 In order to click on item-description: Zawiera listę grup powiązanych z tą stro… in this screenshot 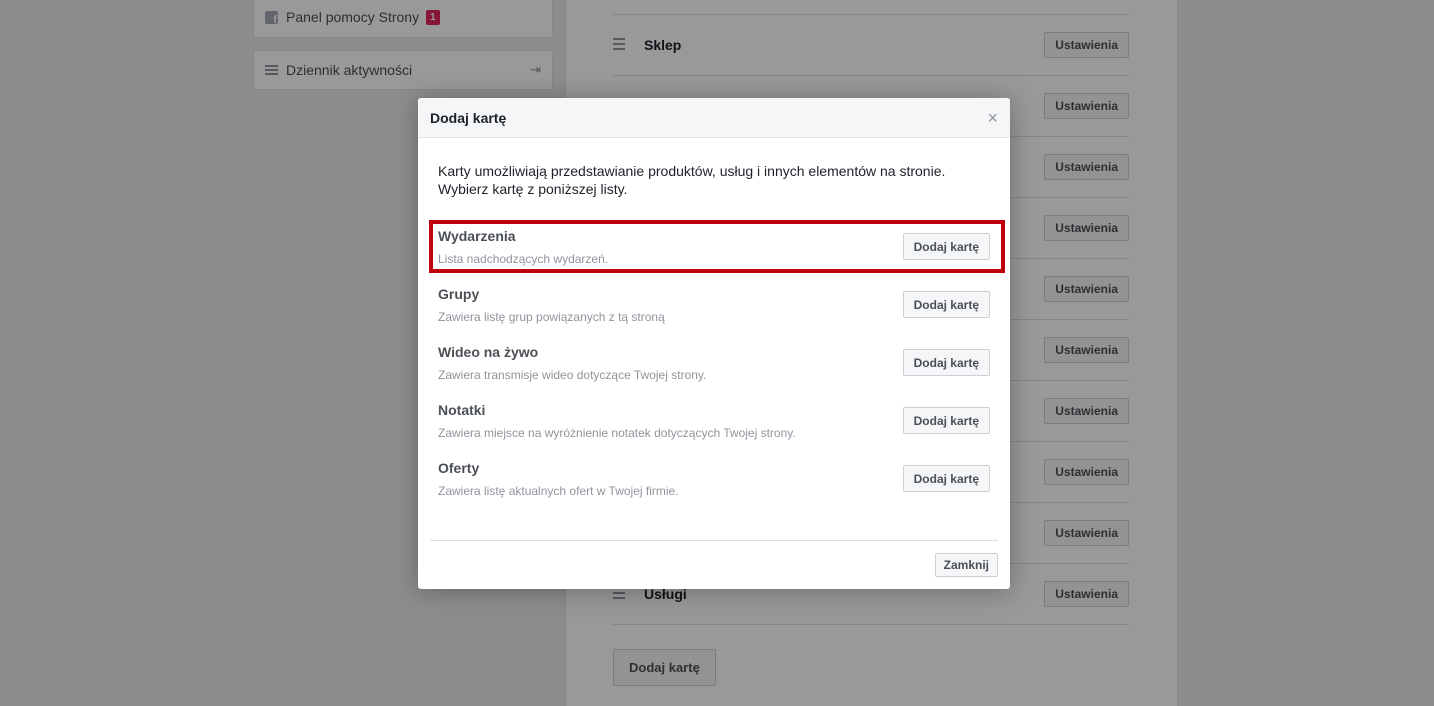, I will do `click(551, 317)`.